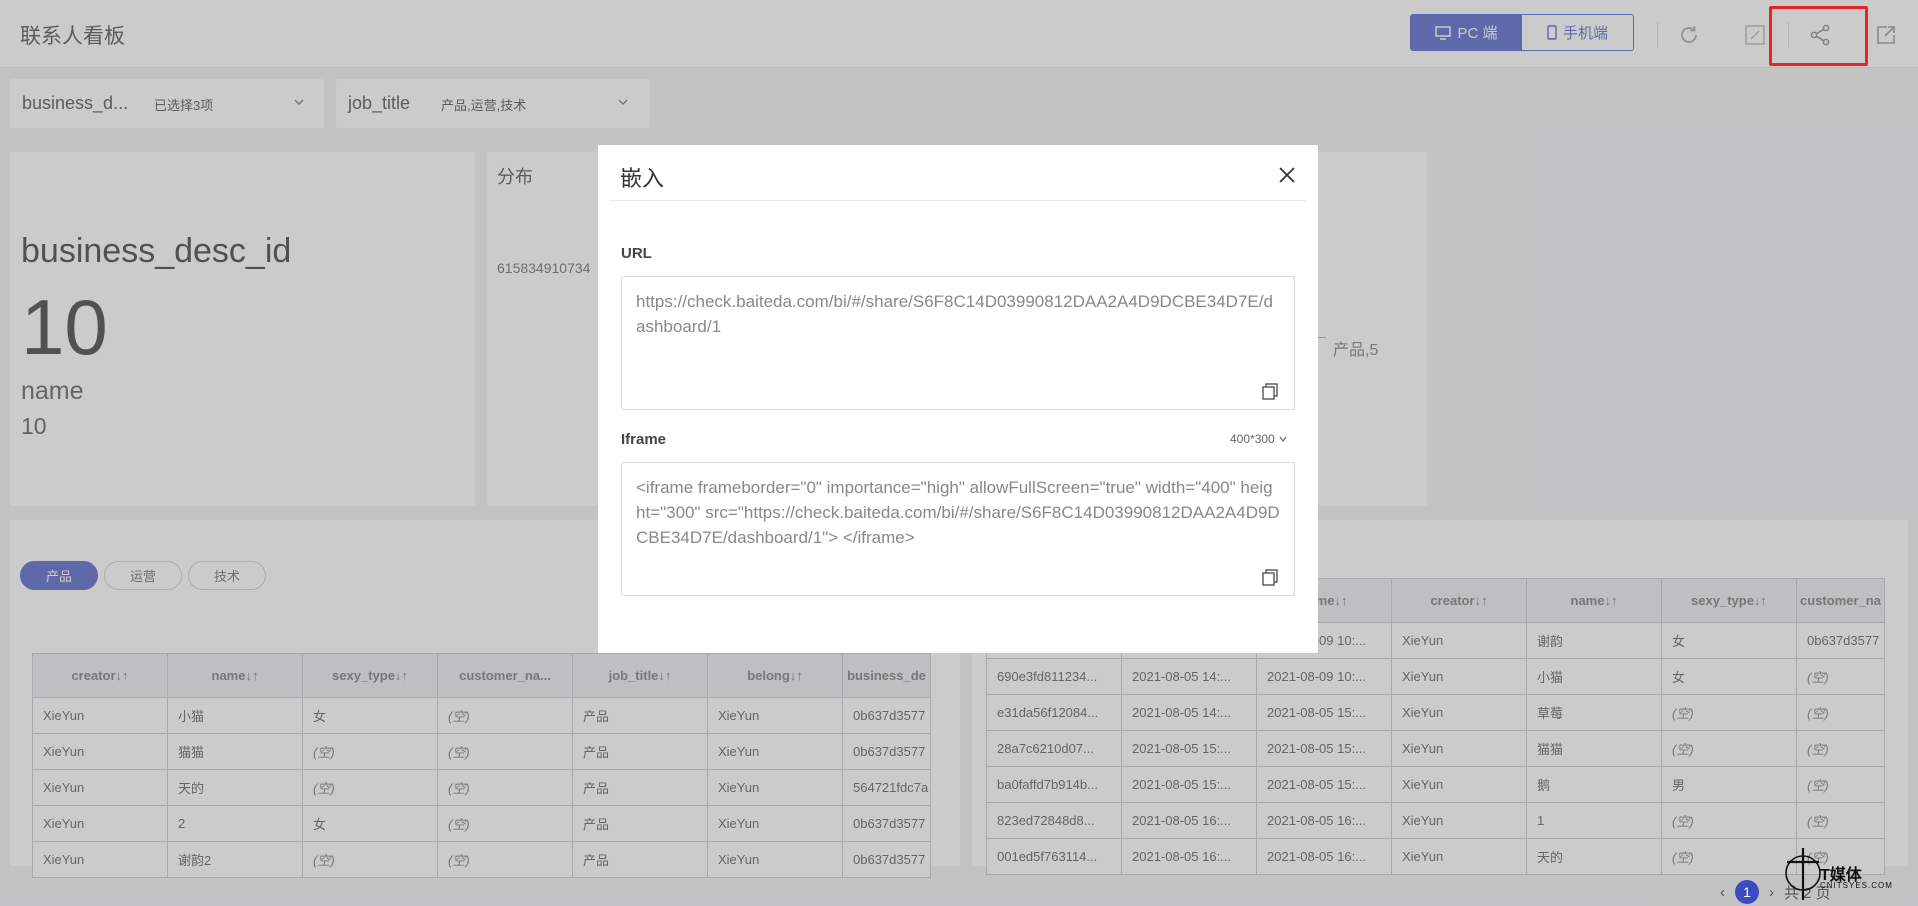 The width and height of the screenshot is (1918, 906). Describe the element at coordinates (1283, 439) in the screenshot. I see `chevron-down-icon` at that location.